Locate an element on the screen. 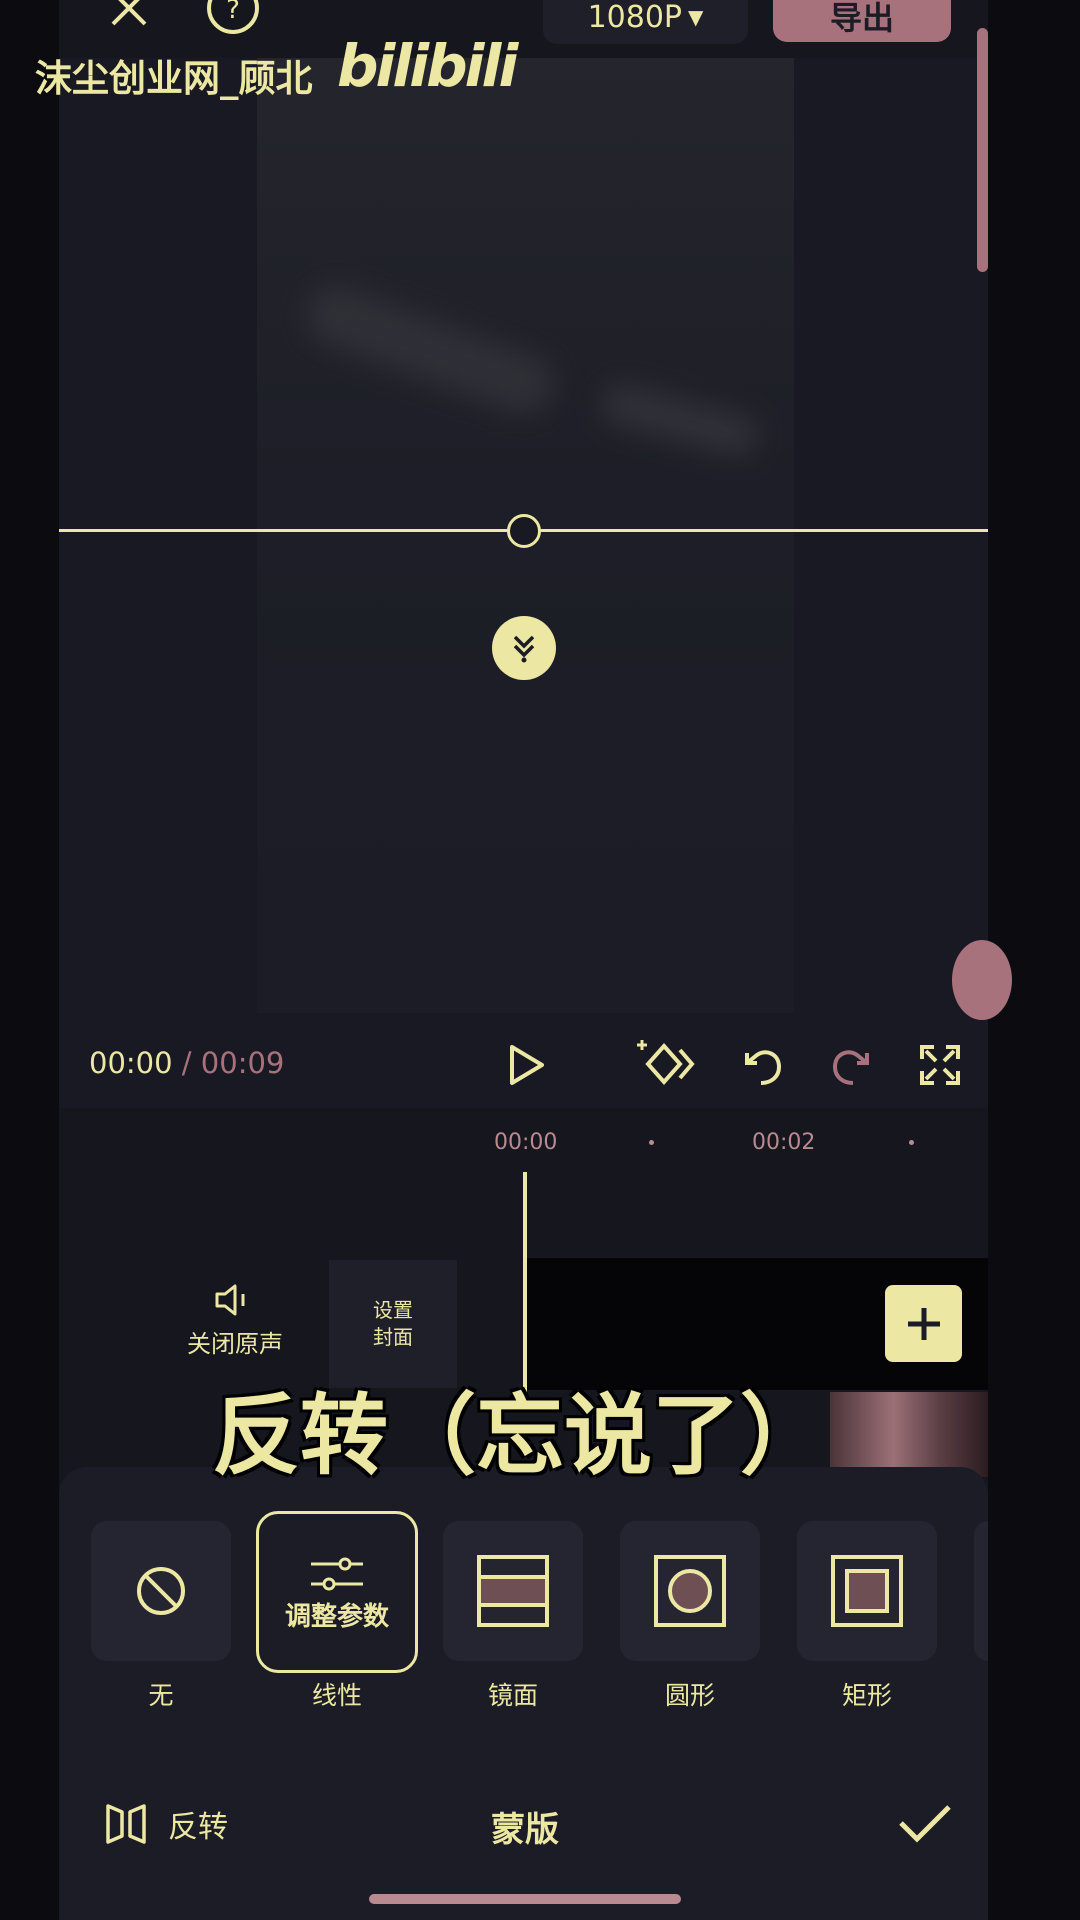  clip-thumbnail is located at coordinates (909, 1434).